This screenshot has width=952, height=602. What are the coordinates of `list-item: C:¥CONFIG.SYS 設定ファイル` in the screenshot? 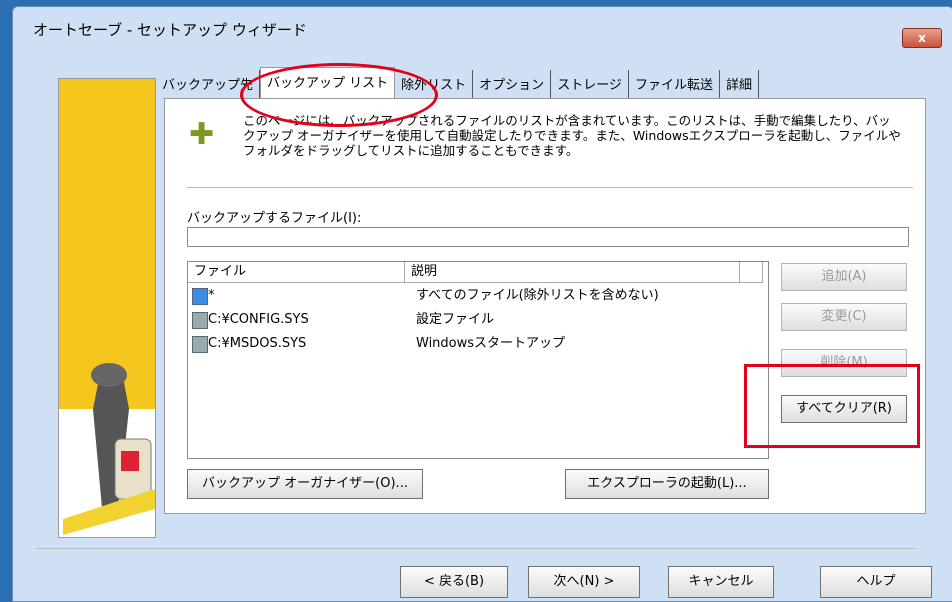 It's located at (477, 320).